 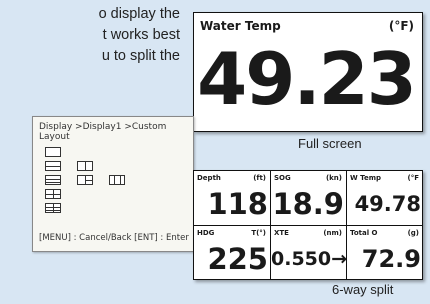 What do you see at coordinates (53, 180) in the screenshot?
I see `layout-option-3-row-icon` at bounding box center [53, 180].